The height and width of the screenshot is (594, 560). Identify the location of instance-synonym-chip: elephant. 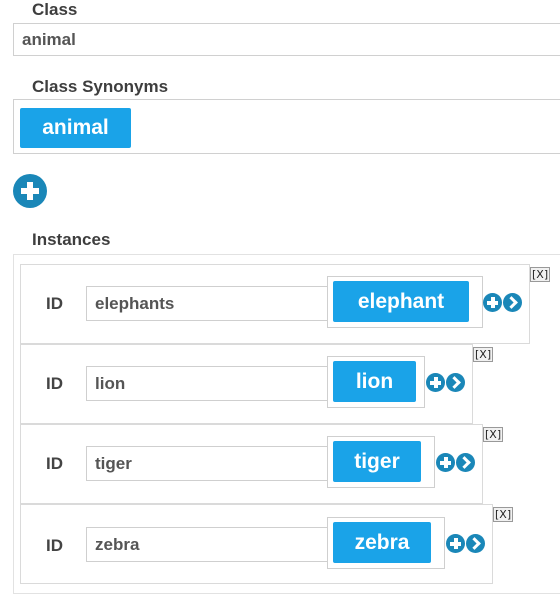
(401, 301).